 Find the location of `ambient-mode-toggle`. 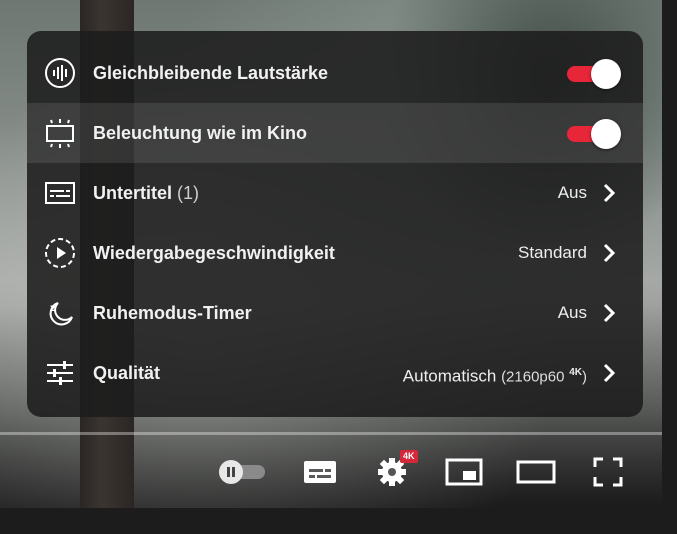

ambient-mode-toggle is located at coordinates (594, 134).